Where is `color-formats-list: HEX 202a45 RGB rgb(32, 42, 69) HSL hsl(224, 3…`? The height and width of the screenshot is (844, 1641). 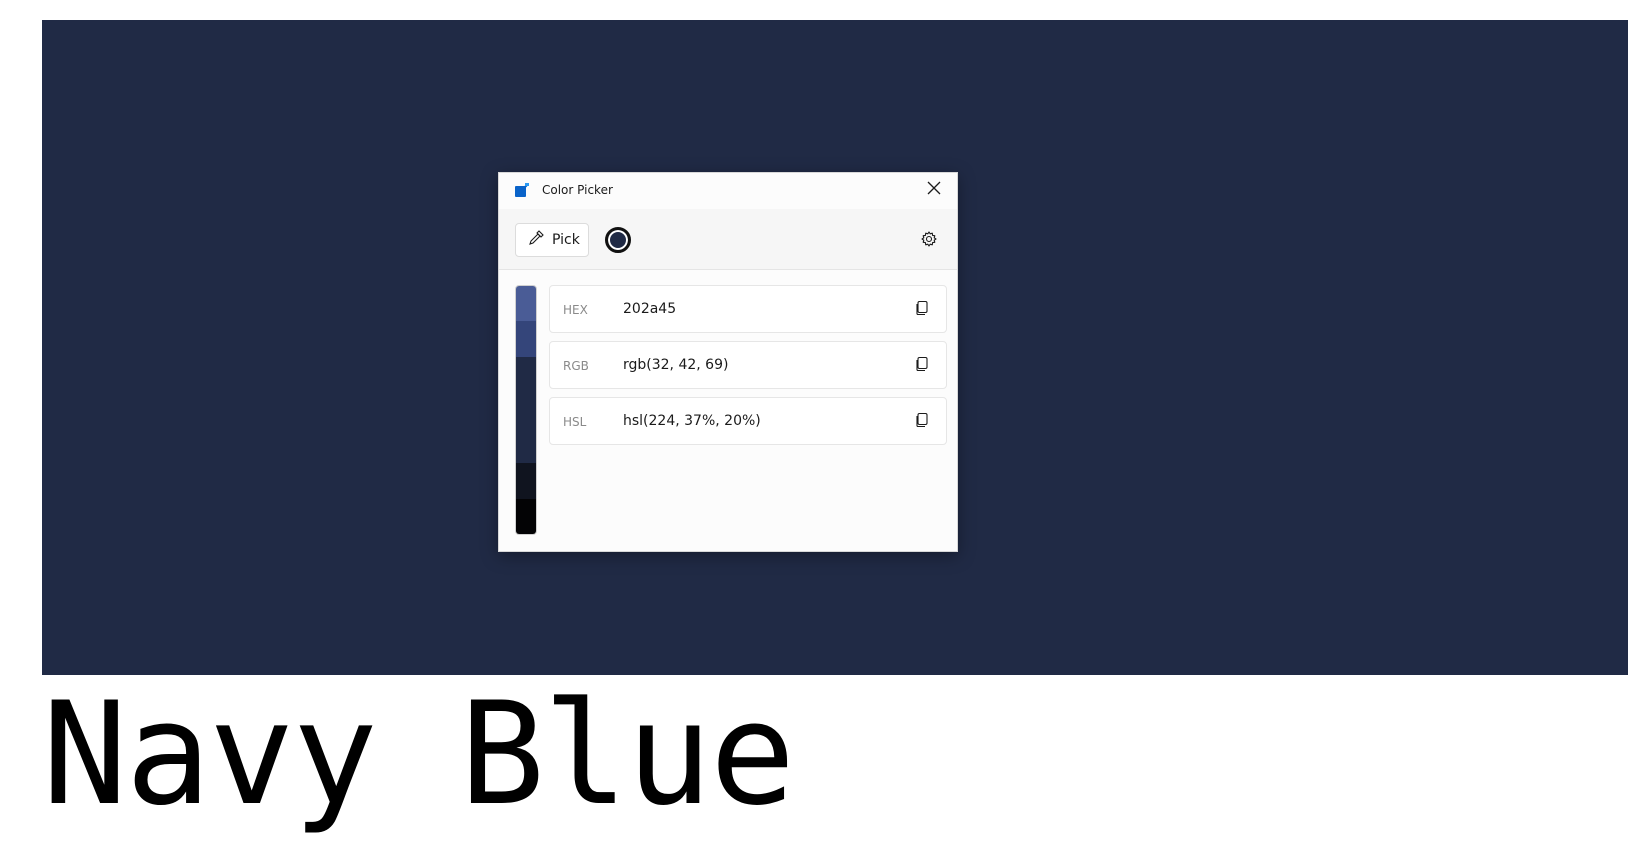
color-formats-list: HEX 202a45 RGB rgb(32, 42, 69) HSL hsl(224, 3… is located at coordinates (748, 369).